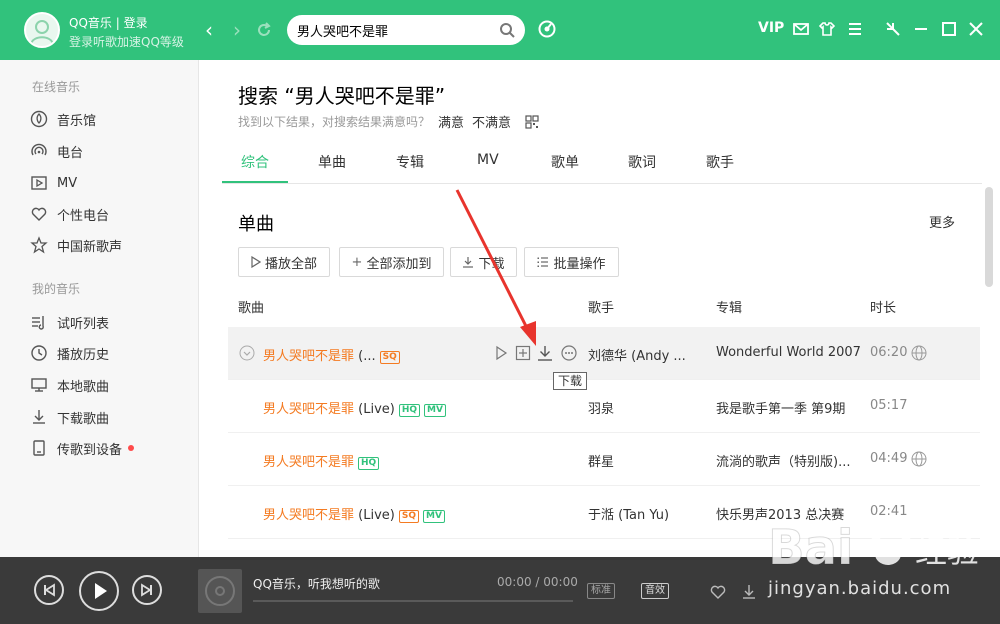 This screenshot has height=624, width=1000. What do you see at coordinates (451, 121) in the screenshot?
I see `satisfied-link: 满意` at bounding box center [451, 121].